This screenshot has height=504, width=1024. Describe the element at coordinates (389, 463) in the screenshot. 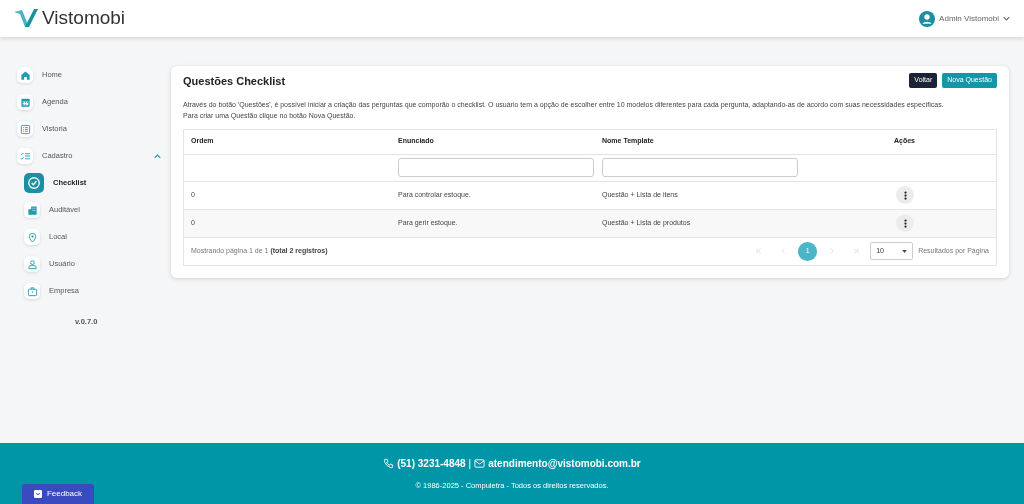

I see `phone-icon` at that location.